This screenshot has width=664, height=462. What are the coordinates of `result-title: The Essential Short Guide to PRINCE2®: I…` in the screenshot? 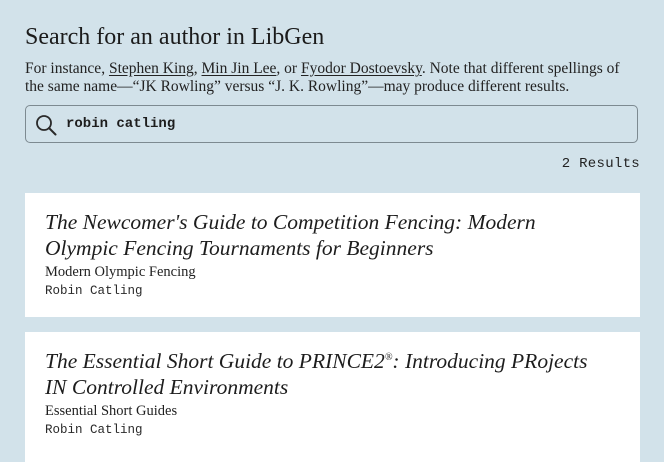 It's located at (325, 374).